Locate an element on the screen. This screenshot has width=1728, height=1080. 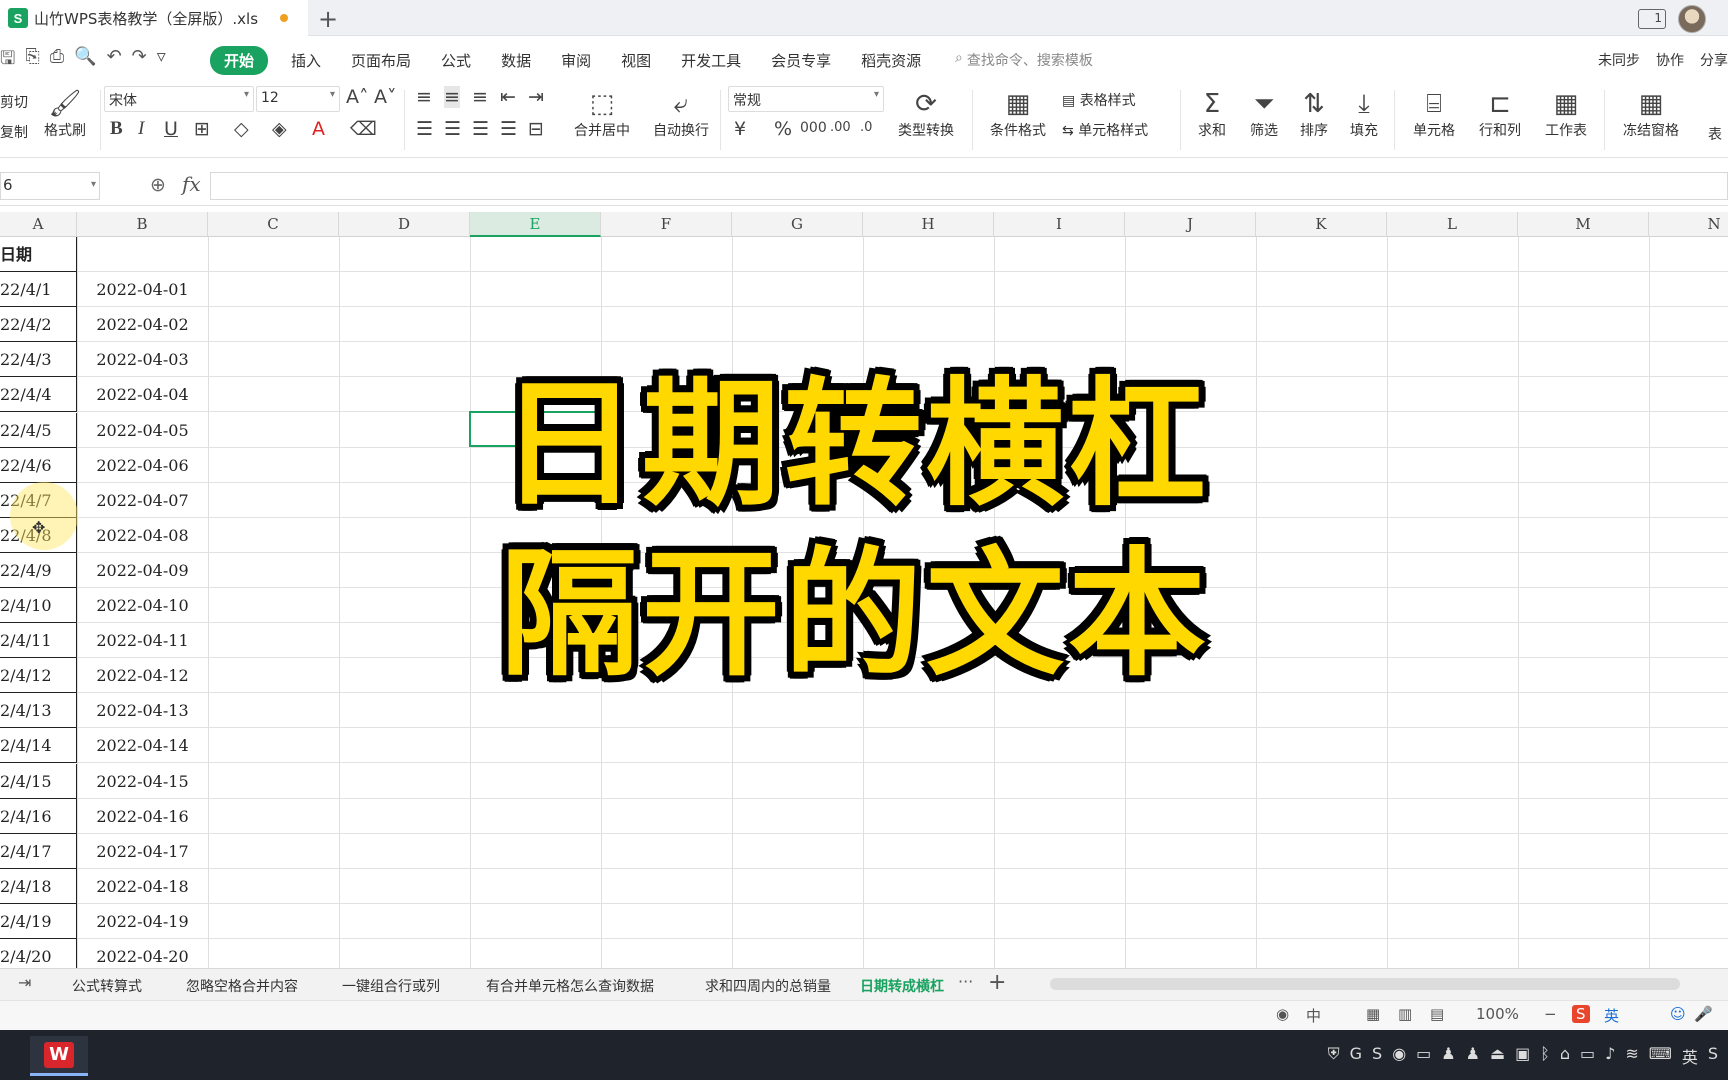
cell-b: 2022-04-04 is located at coordinates (142, 394).